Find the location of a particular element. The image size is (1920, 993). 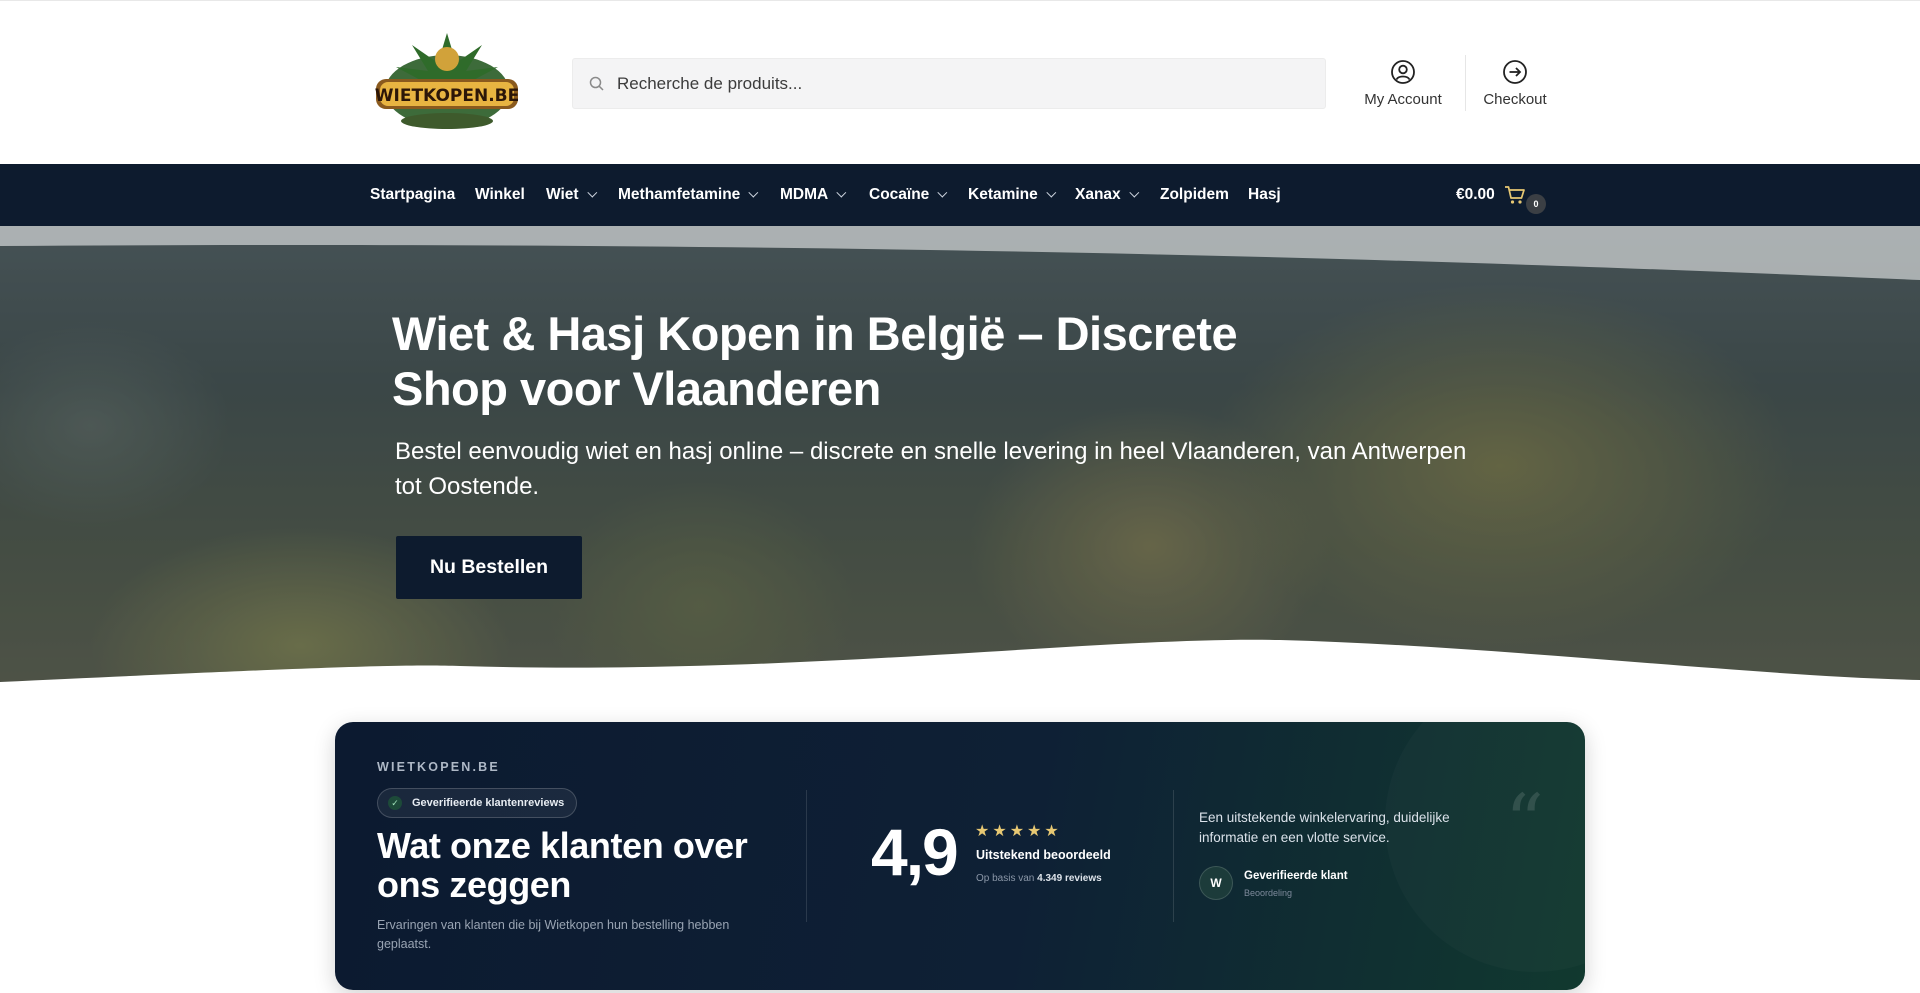

my-account-link: My Account is located at coordinates (1403, 83).